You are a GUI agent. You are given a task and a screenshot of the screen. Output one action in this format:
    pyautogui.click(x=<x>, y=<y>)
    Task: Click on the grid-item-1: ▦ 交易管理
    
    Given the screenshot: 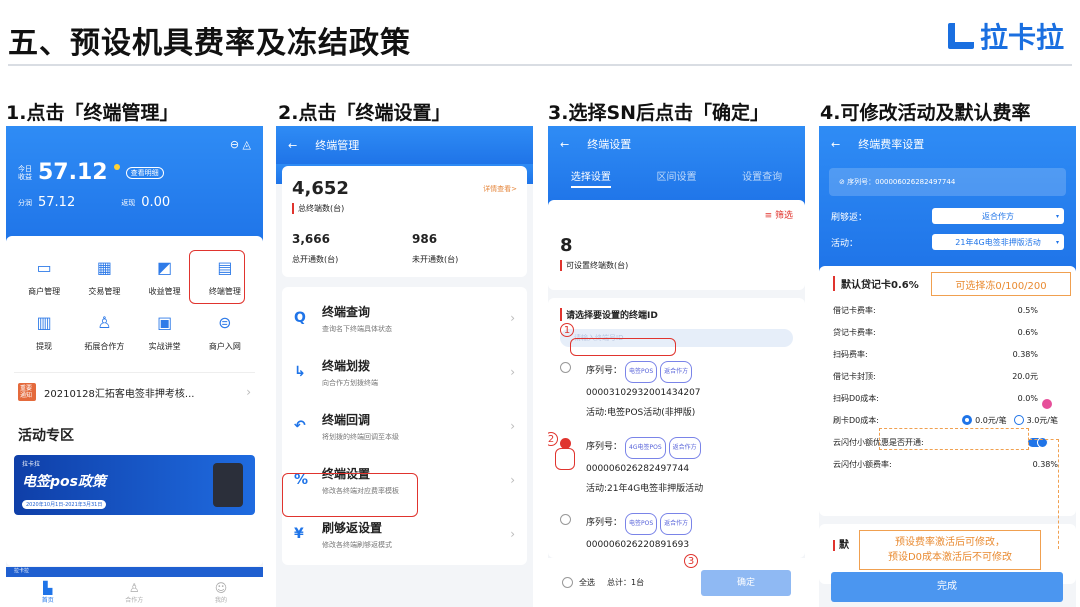 What is the action you would take?
    pyautogui.click(x=104, y=277)
    